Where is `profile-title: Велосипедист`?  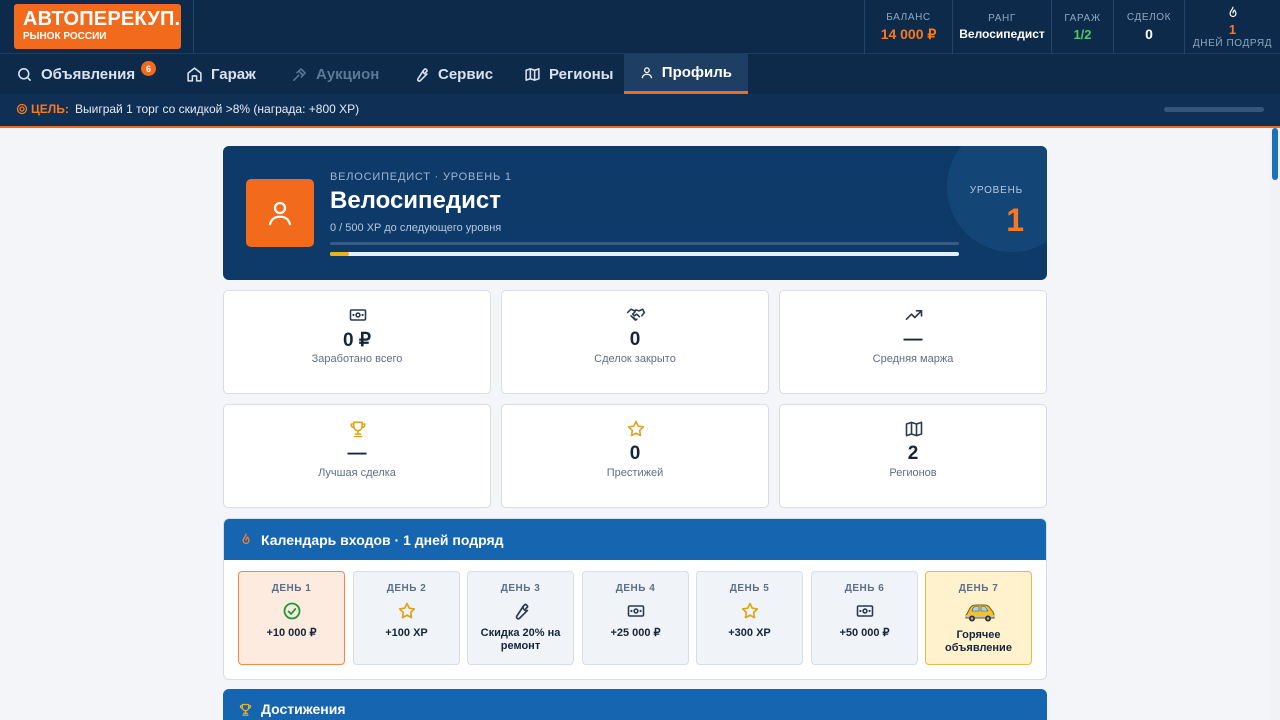 profile-title: Велосипедист is located at coordinates (415, 200).